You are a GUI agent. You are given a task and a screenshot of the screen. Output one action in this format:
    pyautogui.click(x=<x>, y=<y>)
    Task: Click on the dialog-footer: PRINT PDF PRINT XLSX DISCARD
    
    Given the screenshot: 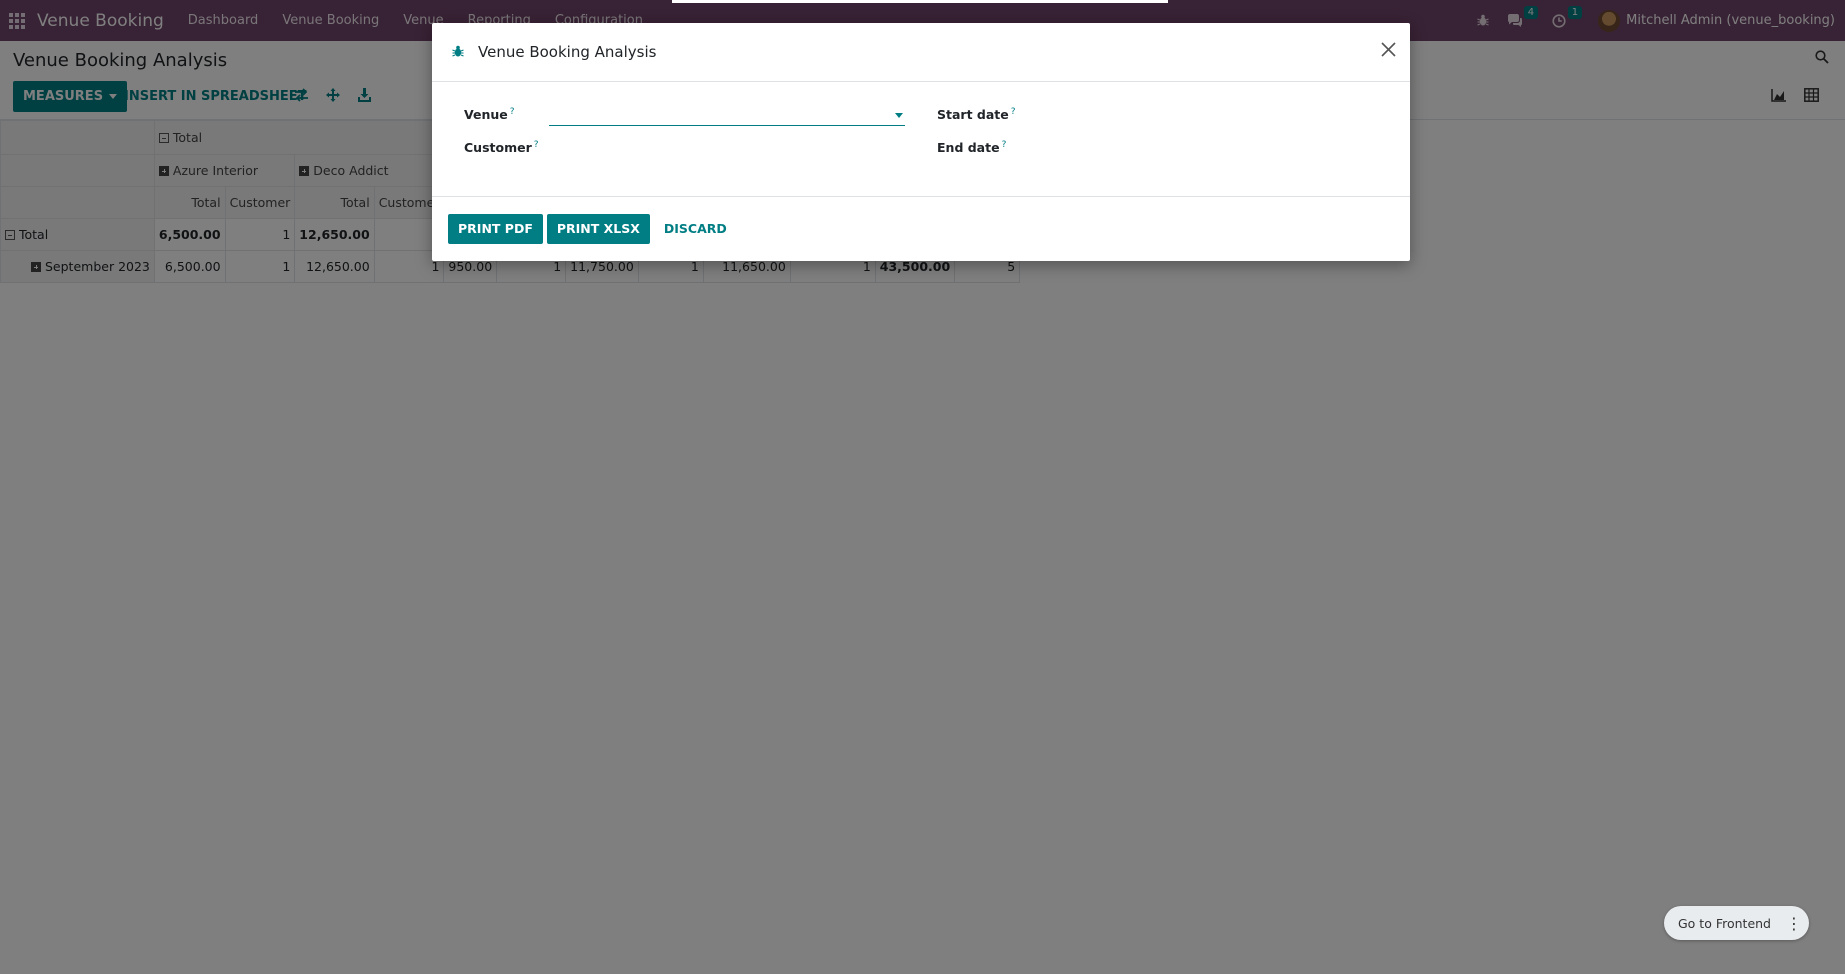 What is the action you would take?
    pyautogui.click(x=921, y=228)
    